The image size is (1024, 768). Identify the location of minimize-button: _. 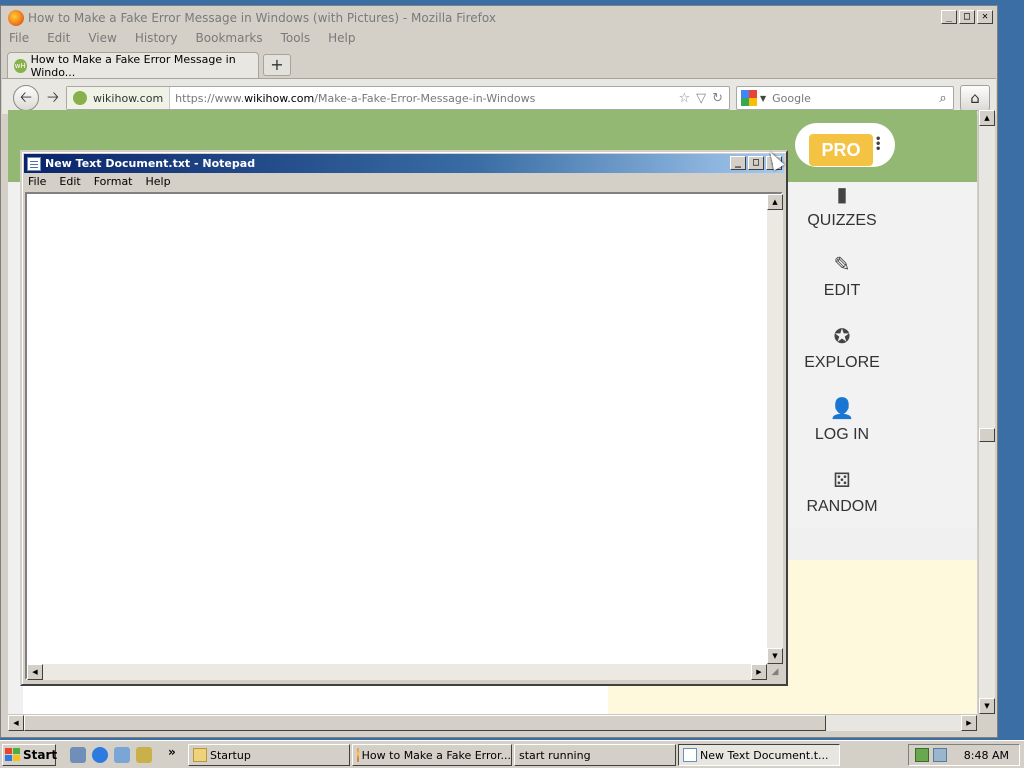
(949, 17).